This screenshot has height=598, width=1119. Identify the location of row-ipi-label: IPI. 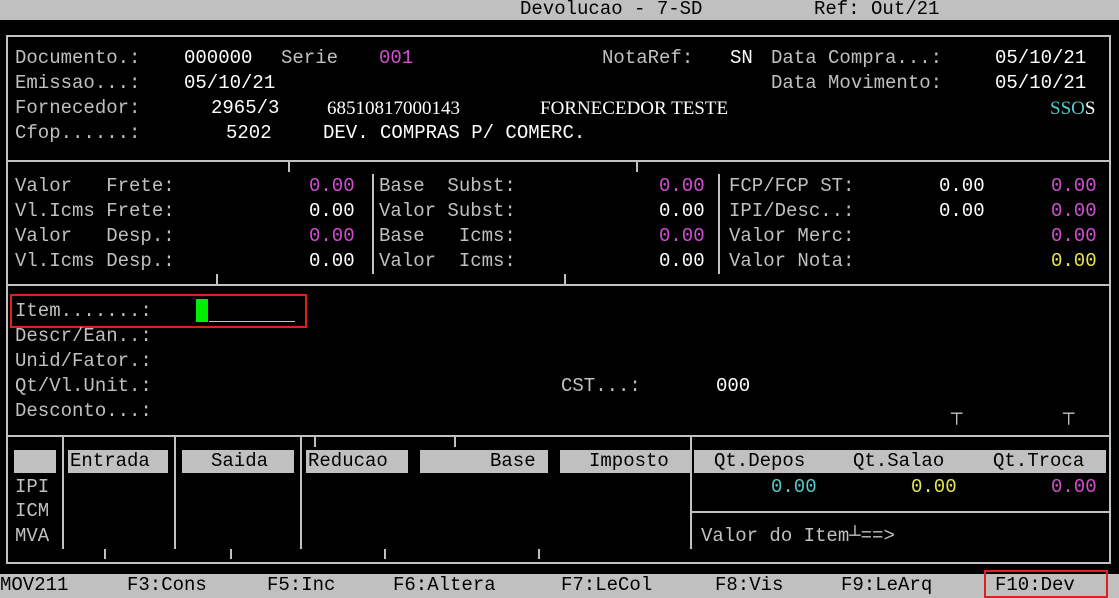
(32, 487).